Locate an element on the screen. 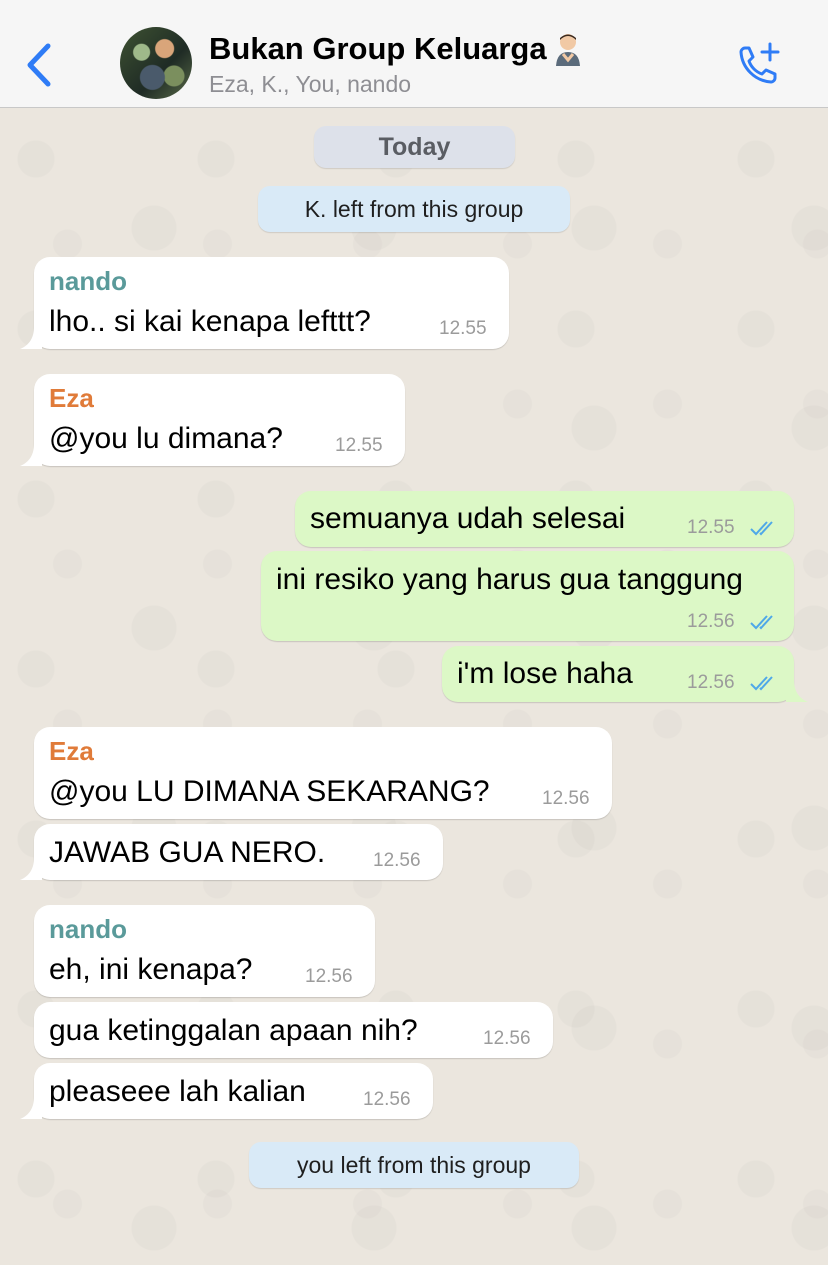 This screenshot has width=828, height=1265. chat-title: Bukan Group Keluarga is located at coordinates (396, 49).